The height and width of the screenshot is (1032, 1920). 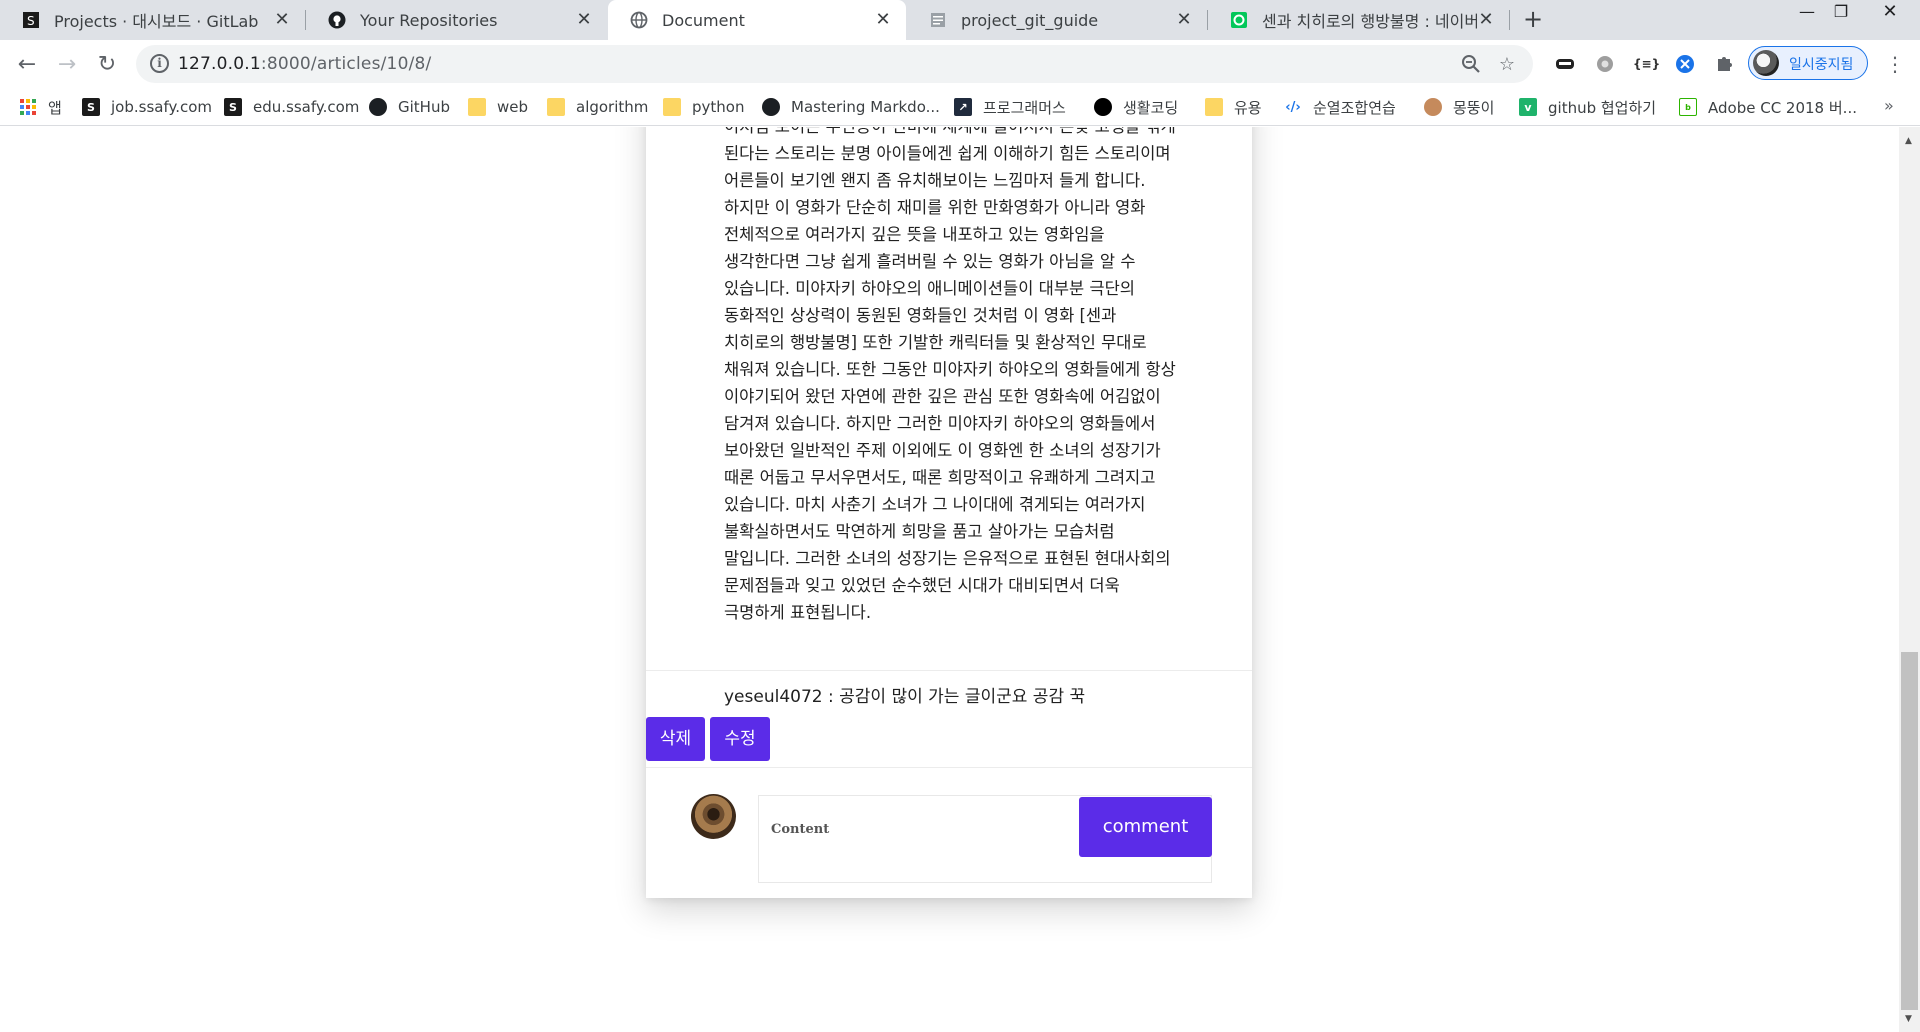 What do you see at coordinates (152, 20) in the screenshot?
I see `tab-gitlab: S Projects · 대시보드 · GitLab ✕` at bounding box center [152, 20].